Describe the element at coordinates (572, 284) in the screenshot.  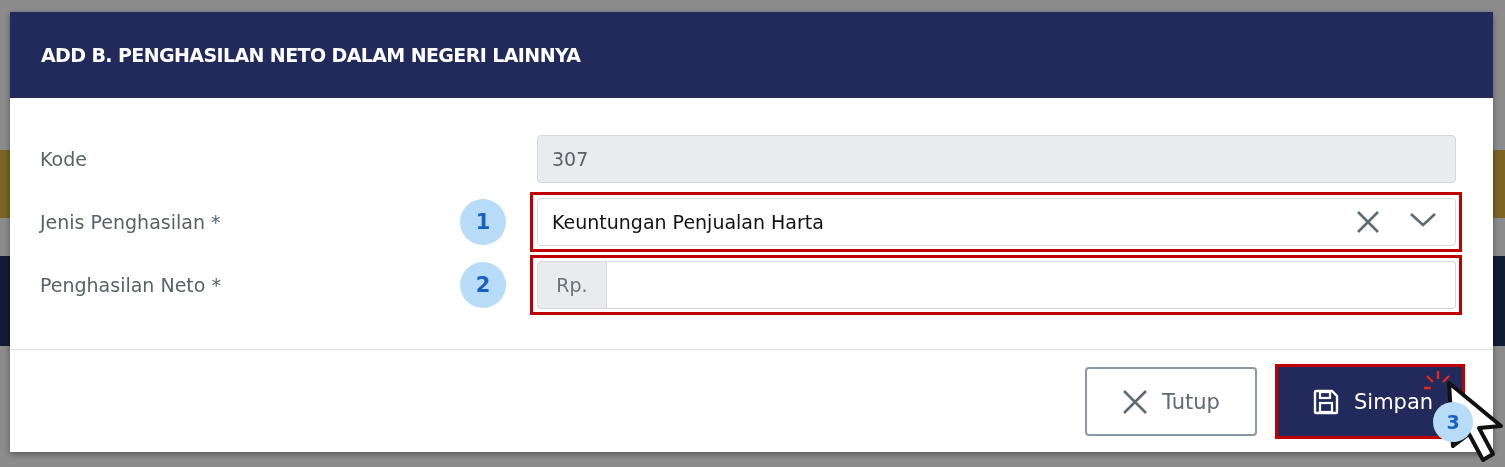
I see `currency-prefix: Rp.` at that location.